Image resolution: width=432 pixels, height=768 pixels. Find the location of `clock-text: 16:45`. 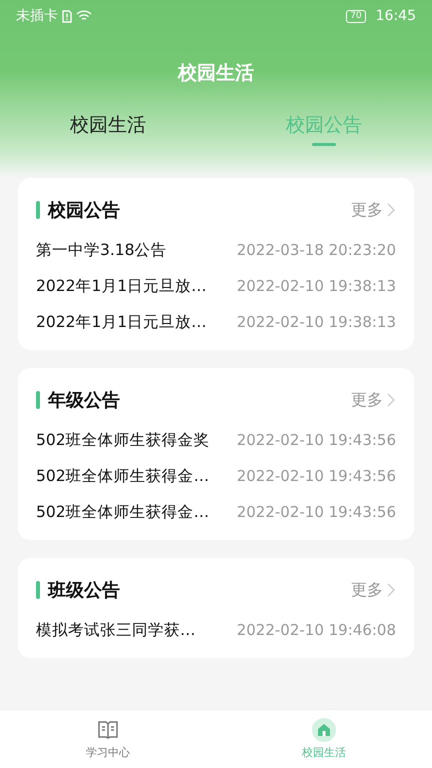

clock-text: 16:45 is located at coordinates (396, 16).